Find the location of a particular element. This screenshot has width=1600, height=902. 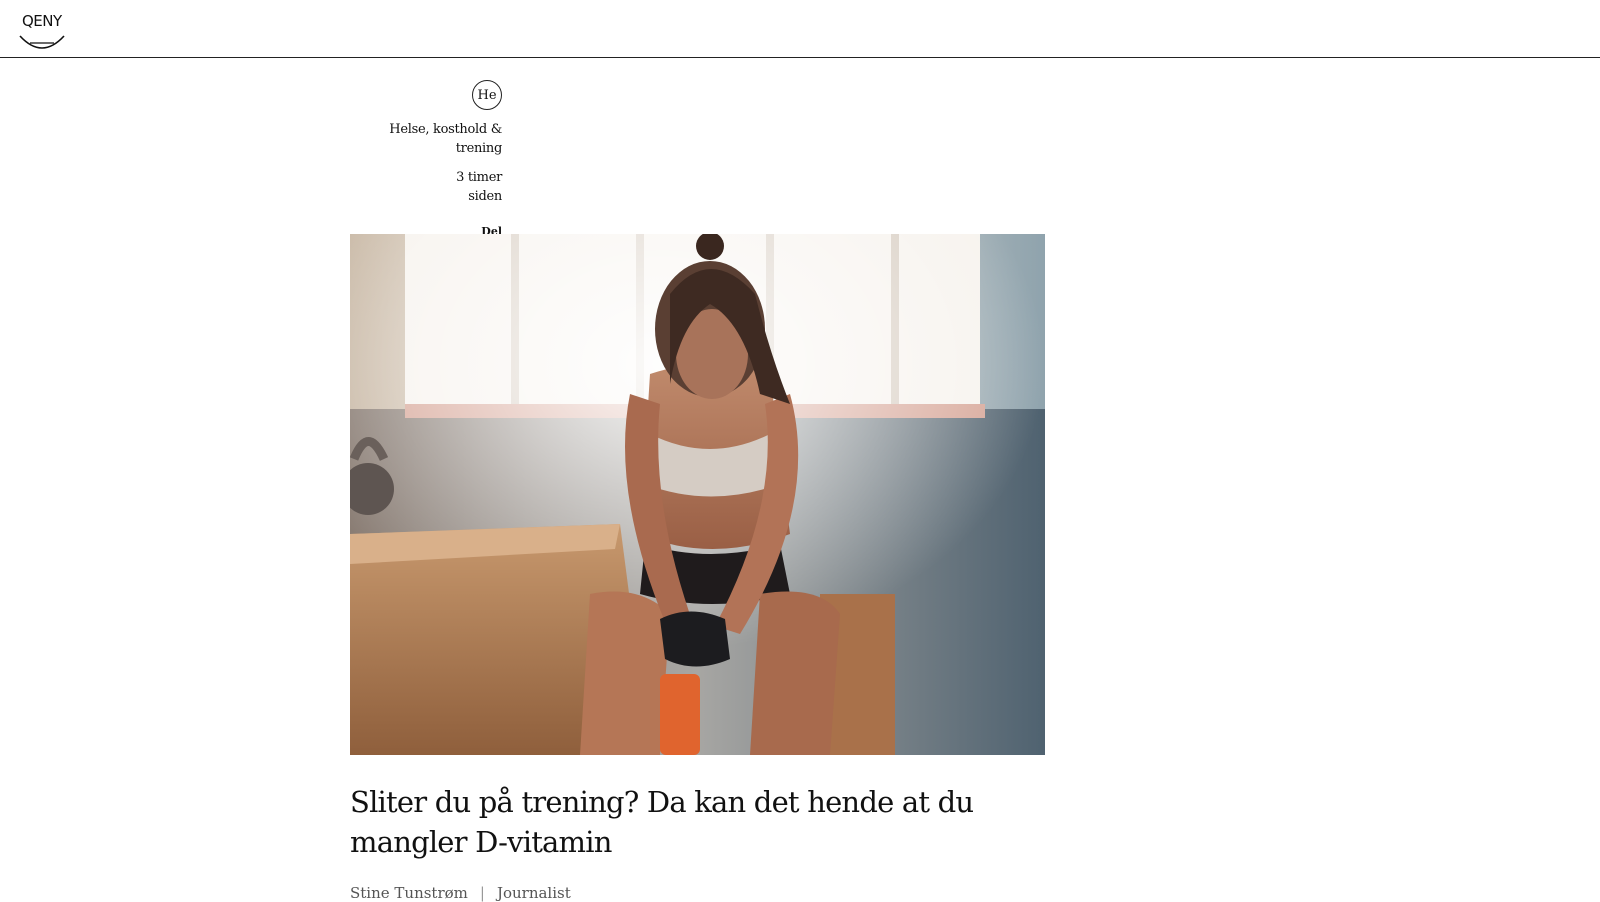

author-name: Stine Tunstrøm is located at coordinates (409, 893).